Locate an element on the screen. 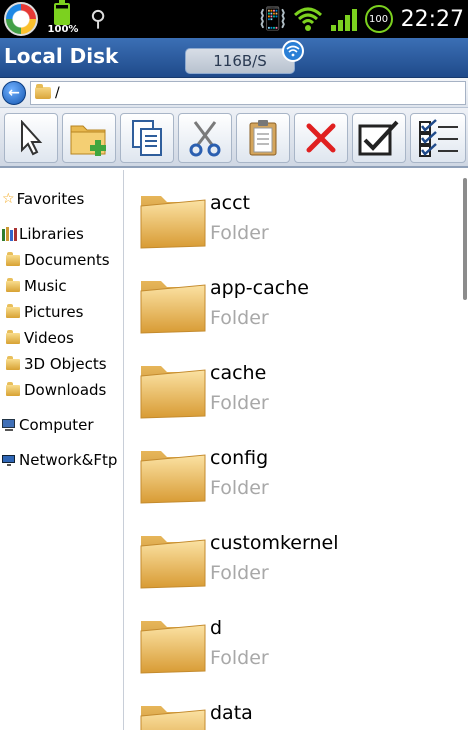  file-name: cache is located at coordinates (238, 373).